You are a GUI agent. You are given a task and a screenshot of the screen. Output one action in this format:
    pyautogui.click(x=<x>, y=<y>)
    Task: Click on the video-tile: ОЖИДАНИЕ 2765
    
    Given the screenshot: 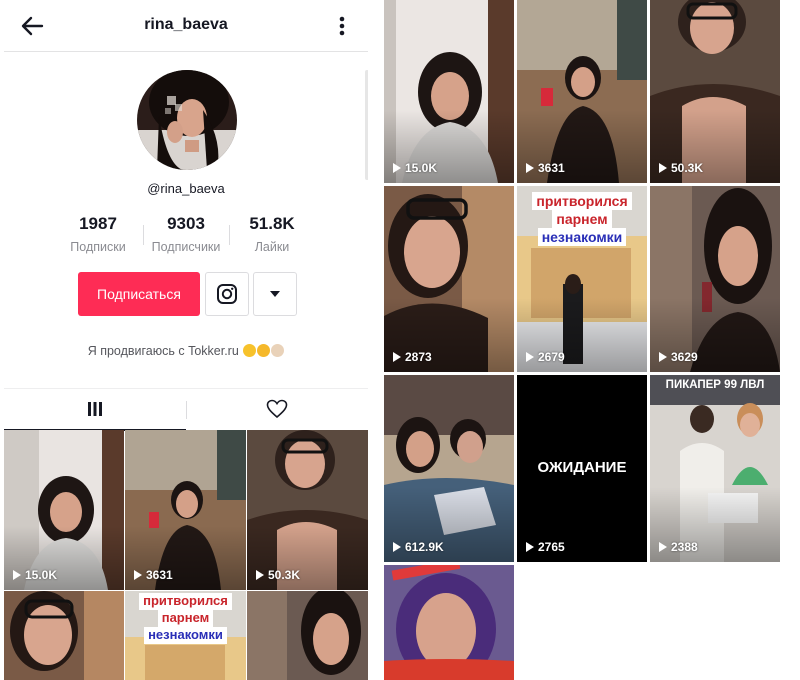 What is the action you would take?
    pyautogui.click(x=582, y=468)
    